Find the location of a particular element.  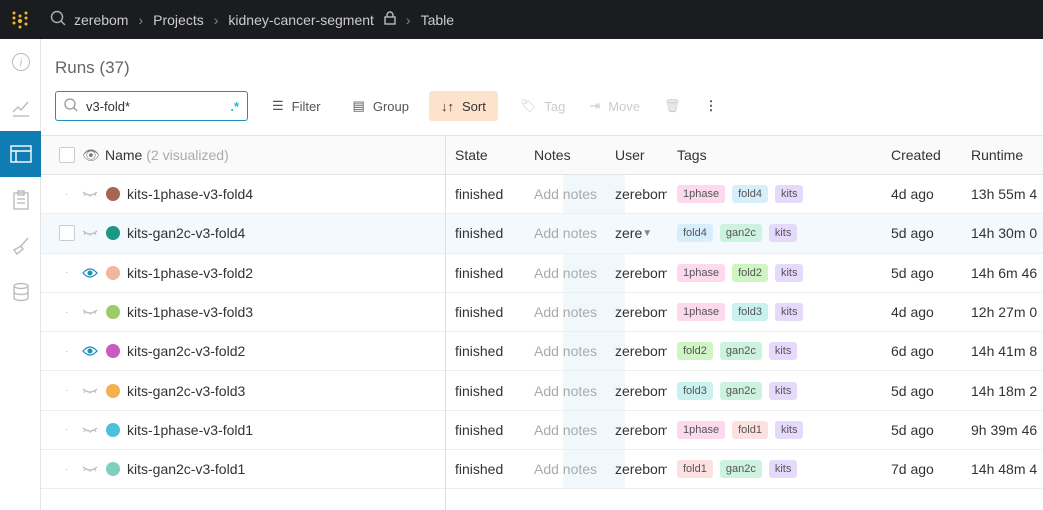

search-input: v3-fold* .* is located at coordinates (151, 106).